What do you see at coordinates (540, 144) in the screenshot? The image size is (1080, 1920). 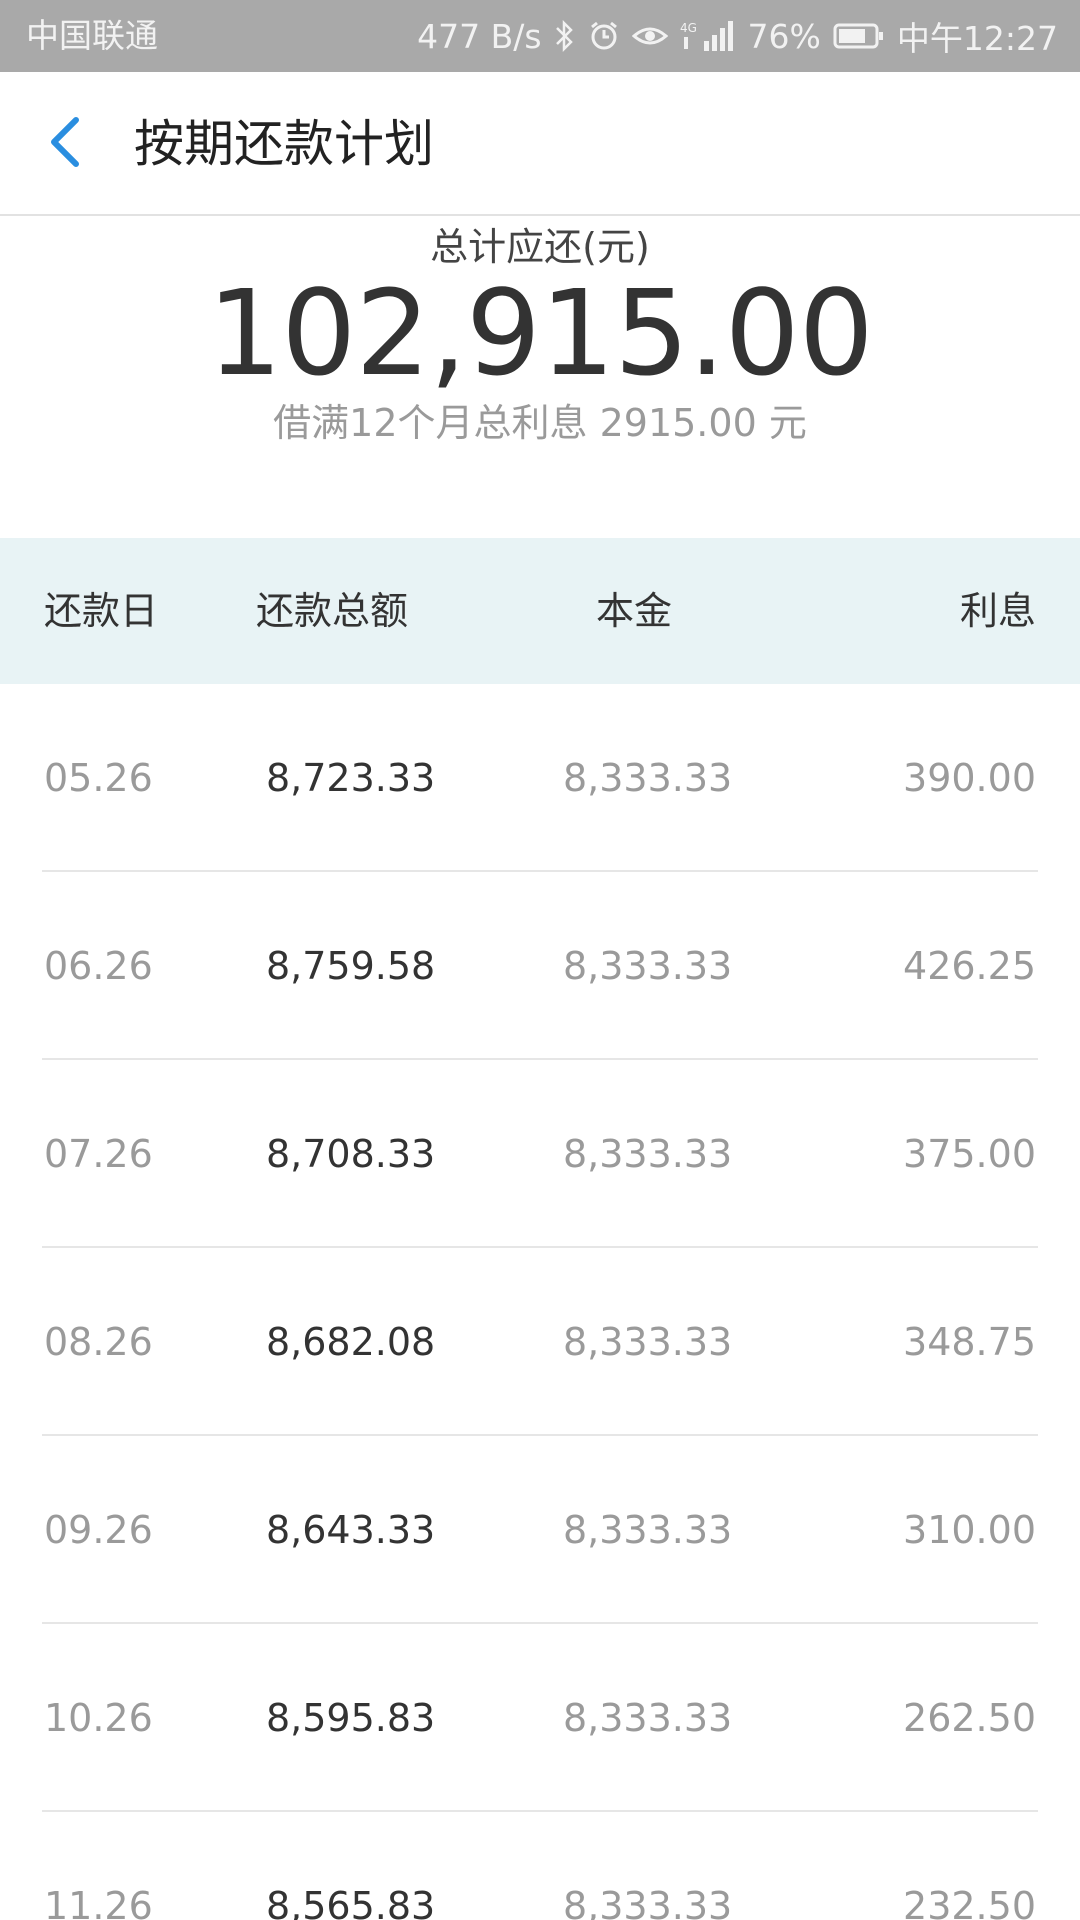 I see `app-header: 按期还款计划` at bounding box center [540, 144].